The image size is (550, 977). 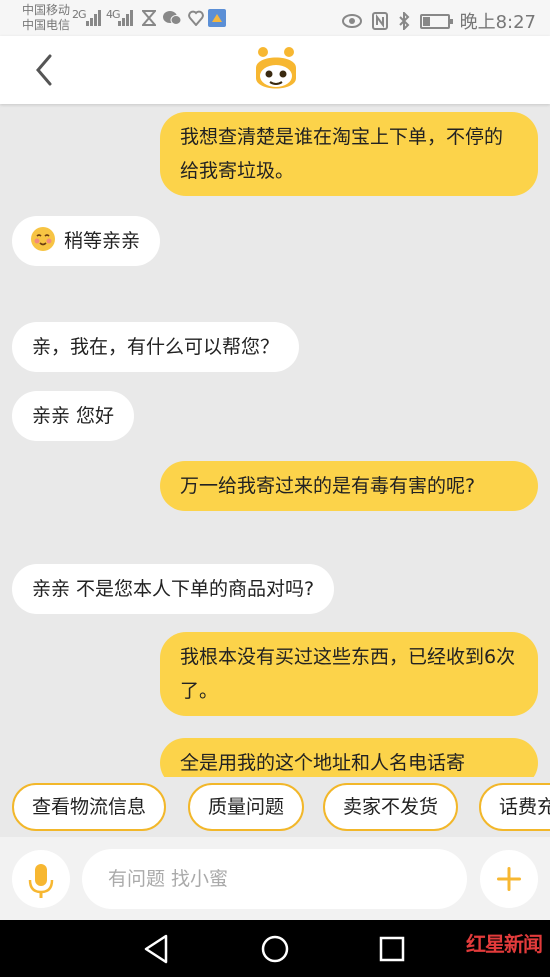 What do you see at coordinates (217, 18) in the screenshot?
I see `app-notification-icon` at bounding box center [217, 18].